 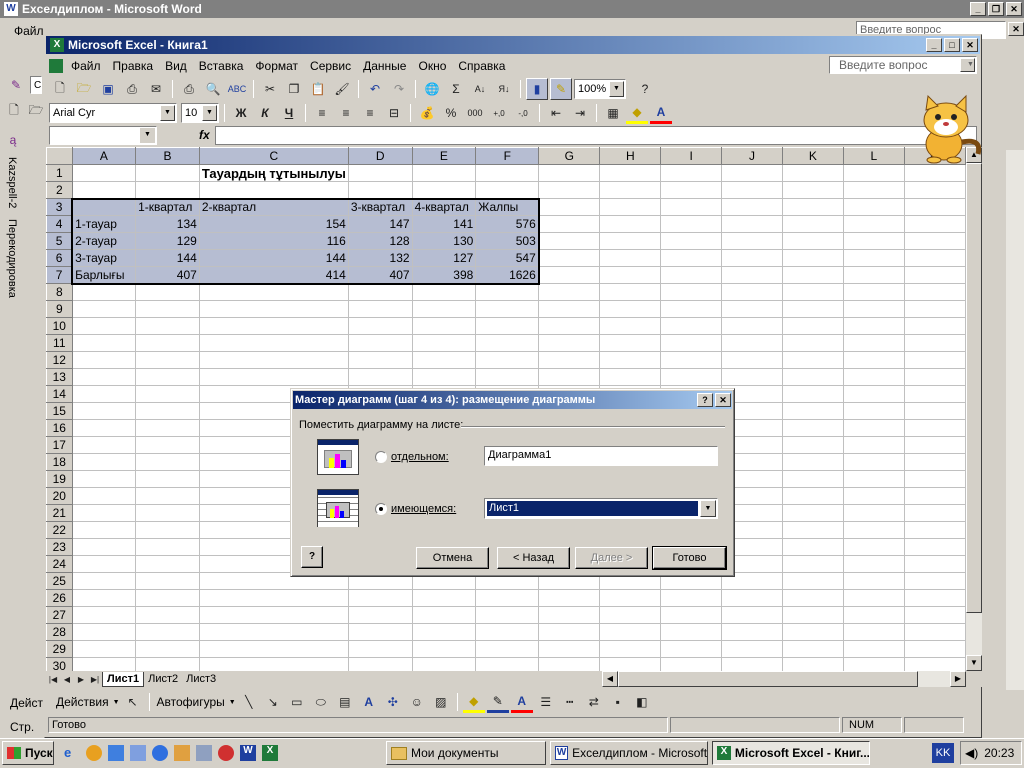 I want to click on hyperlink-icon: 🌐, so click(x=432, y=89).